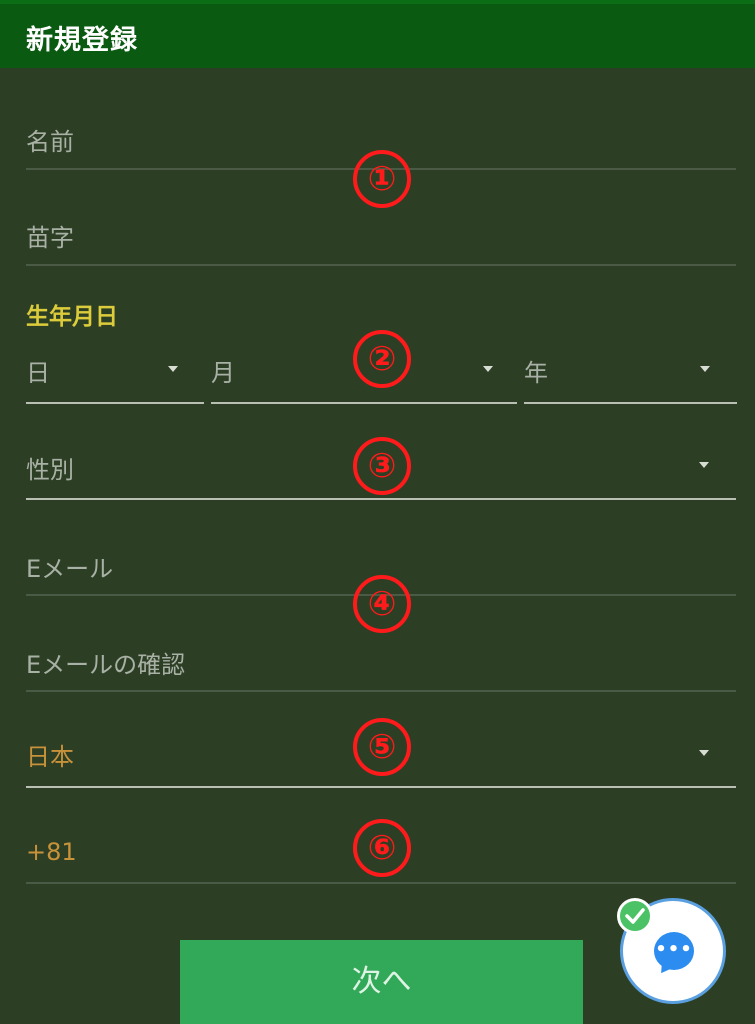 The height and width of the screenshot is (1024, 755). Describe the element at coordinates (382, 848) in the screenshot. I see `annotation-marker-6: ⑥` at that location.